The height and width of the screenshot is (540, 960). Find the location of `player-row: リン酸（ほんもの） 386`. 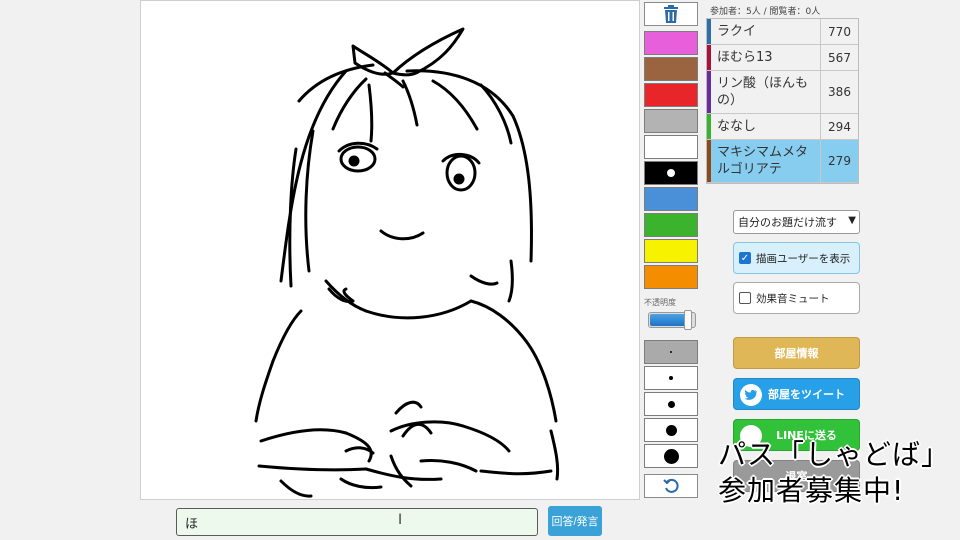

player-row: リン酸（ほんもの） 386 is located at coordinates (782, 92).